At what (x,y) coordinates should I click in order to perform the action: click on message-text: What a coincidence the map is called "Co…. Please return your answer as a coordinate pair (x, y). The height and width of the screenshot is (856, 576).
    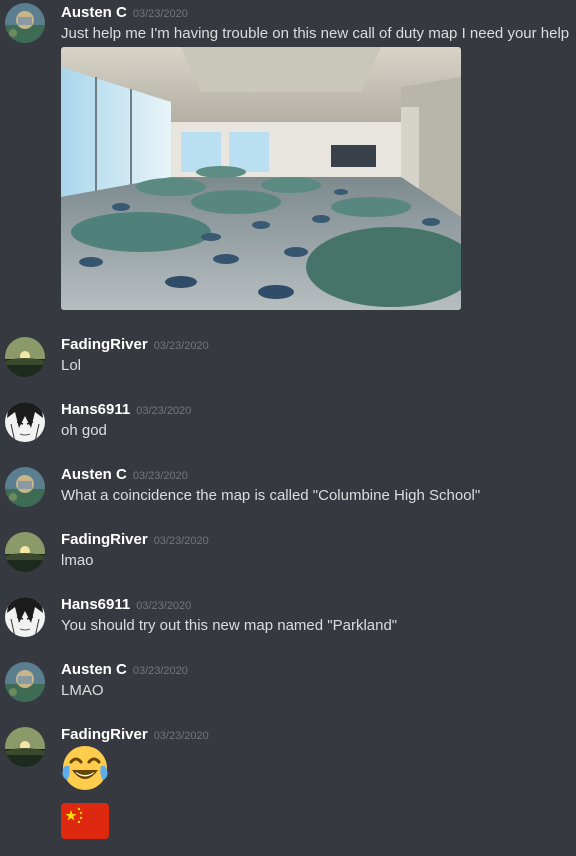
    Looking at the image, I should click on (271, 495).